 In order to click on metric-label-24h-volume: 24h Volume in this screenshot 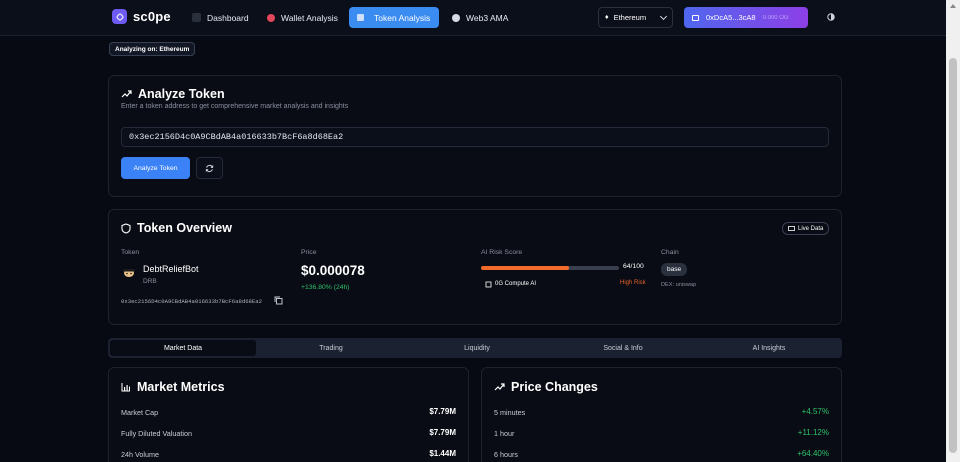, I will do `click(140, 454)`.